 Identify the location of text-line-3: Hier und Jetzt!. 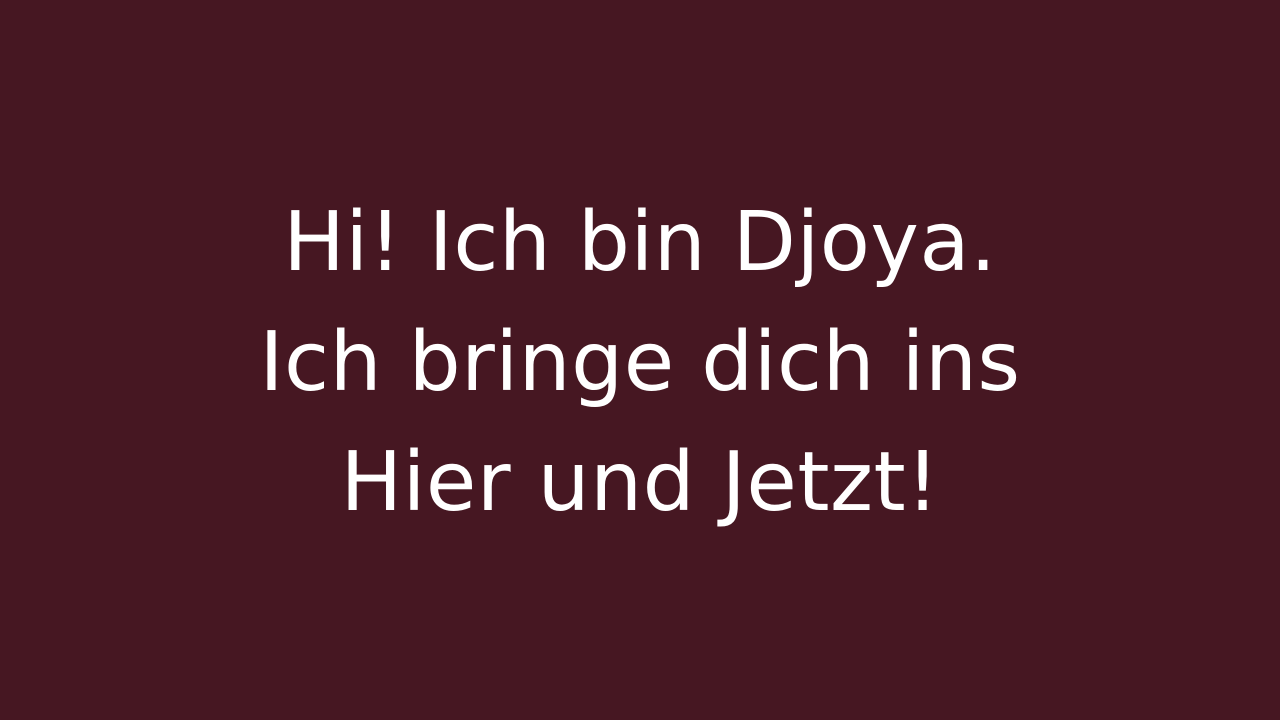
(640, 482).